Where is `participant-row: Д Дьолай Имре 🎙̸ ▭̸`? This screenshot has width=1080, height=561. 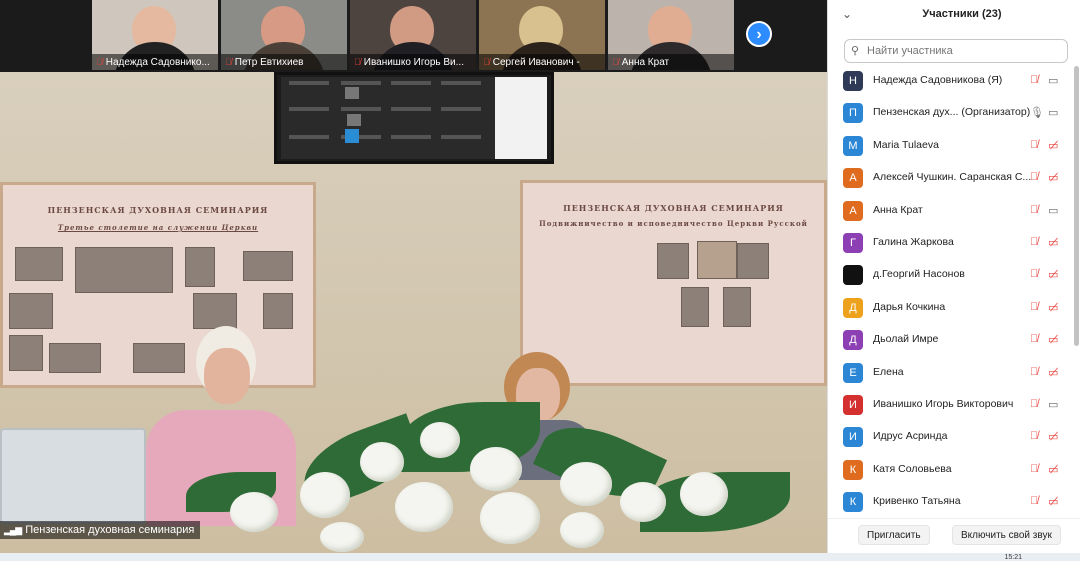
participant-row: Д Дьолай Имре 🎙̸ ▭̸ is located at coordinates (950, 340).